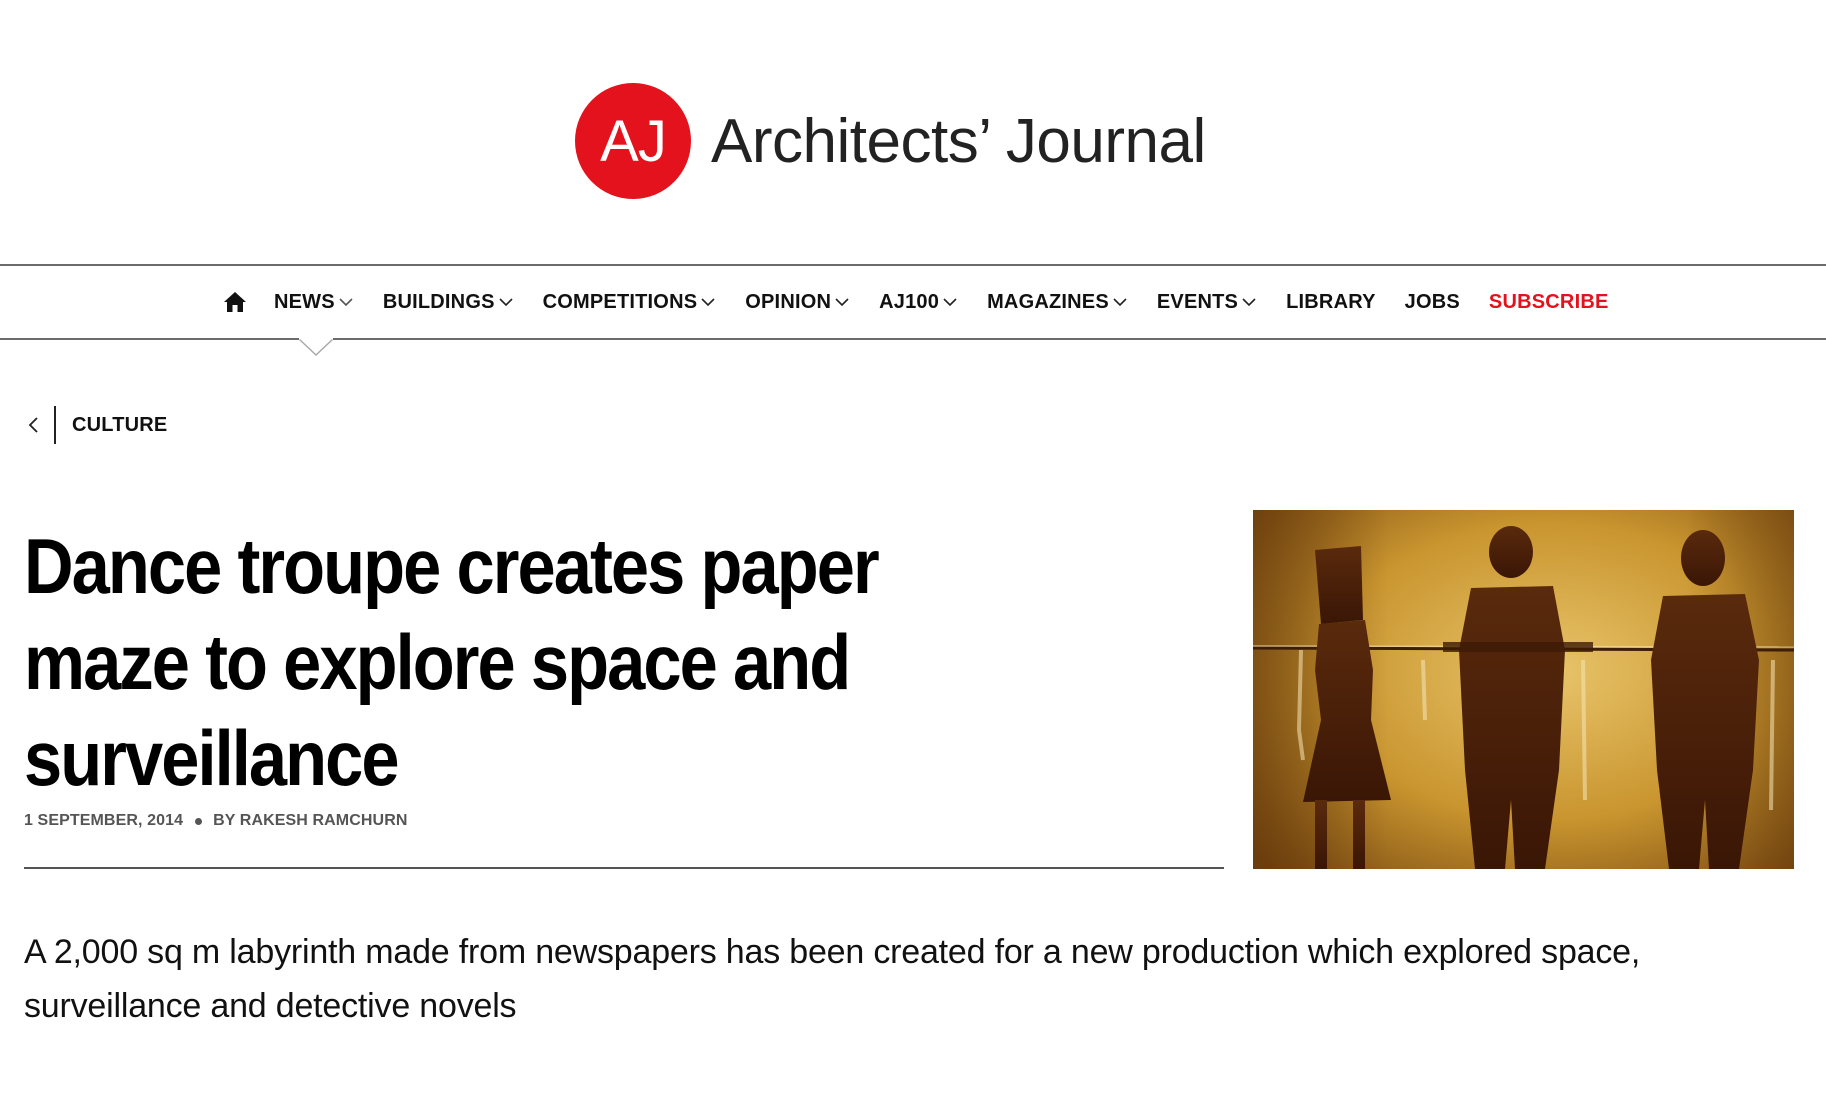 The width and height of the screenshot is (1826, 1102). Describe the element at coordinates (909, 301) in the screenshot. I see `nav-item-label: AJ100` at that location.